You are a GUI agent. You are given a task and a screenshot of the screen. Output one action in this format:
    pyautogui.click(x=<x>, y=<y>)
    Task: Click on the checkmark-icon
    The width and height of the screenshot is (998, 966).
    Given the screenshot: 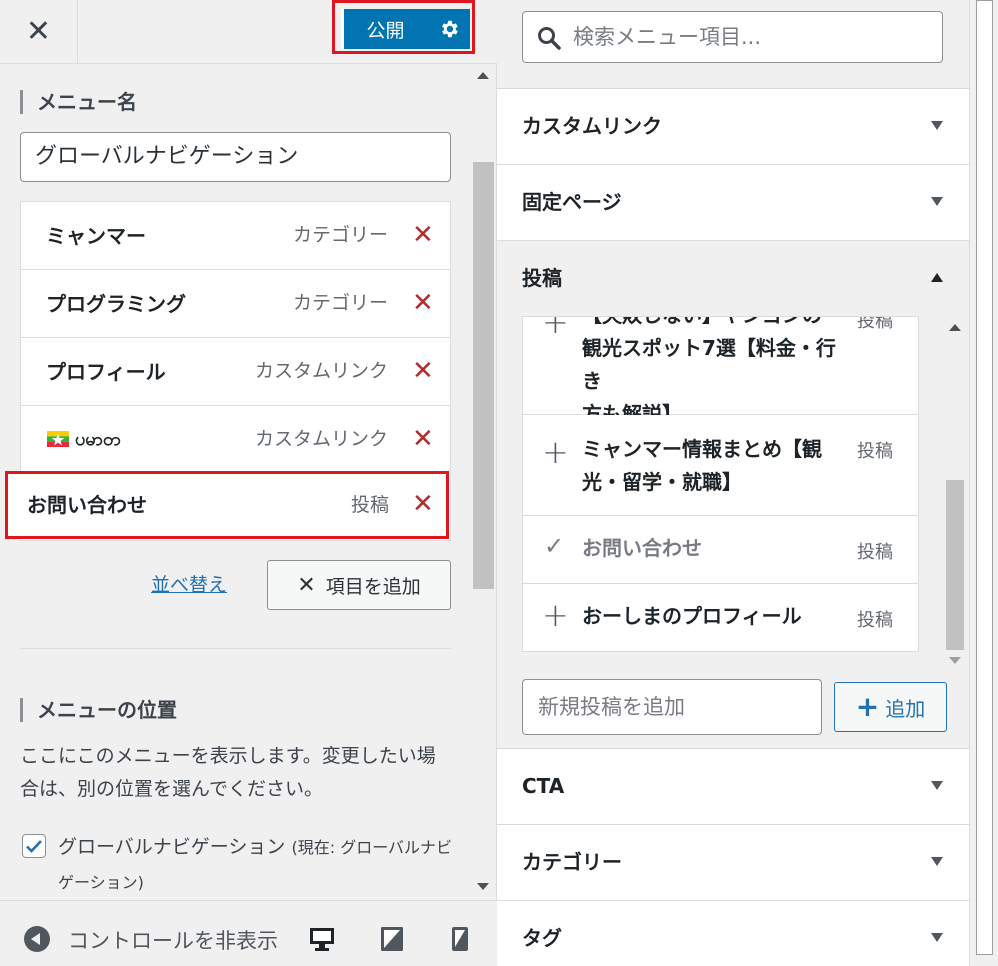 What is the action you would take?
    pyautogui.click(x=34, y=846)
    